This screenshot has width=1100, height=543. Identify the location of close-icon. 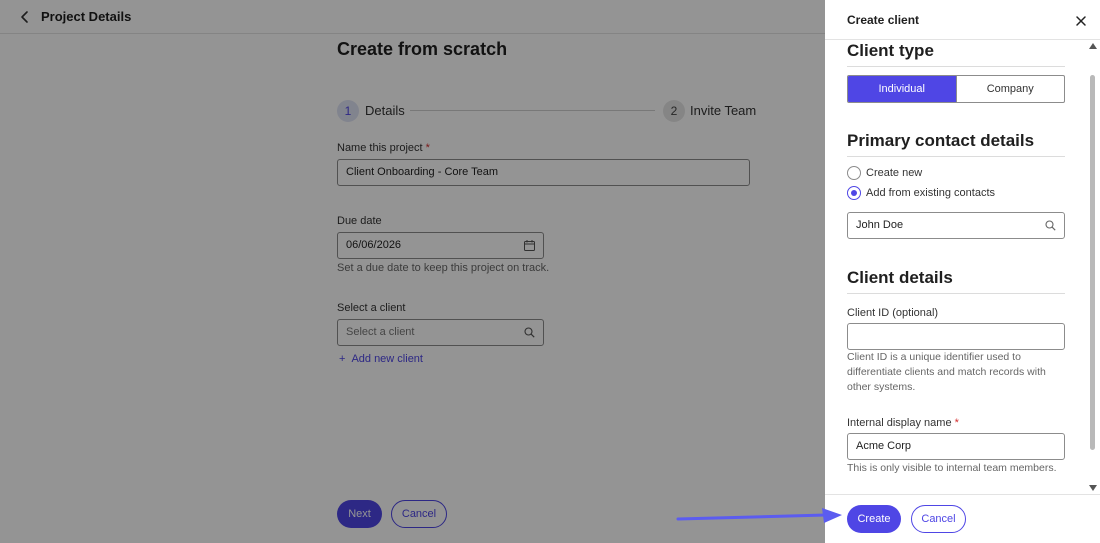
(1081, 21).